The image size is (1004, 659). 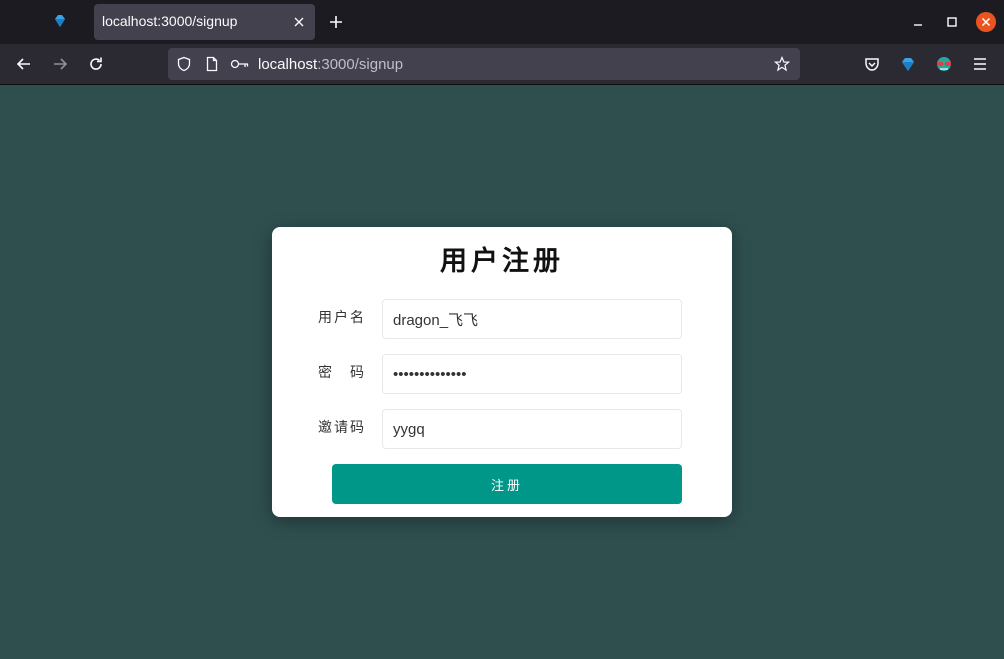 What do you see at coordinates (240, 64) in the screenshot?
I see `key-icon` at bounding box center [240, 64].